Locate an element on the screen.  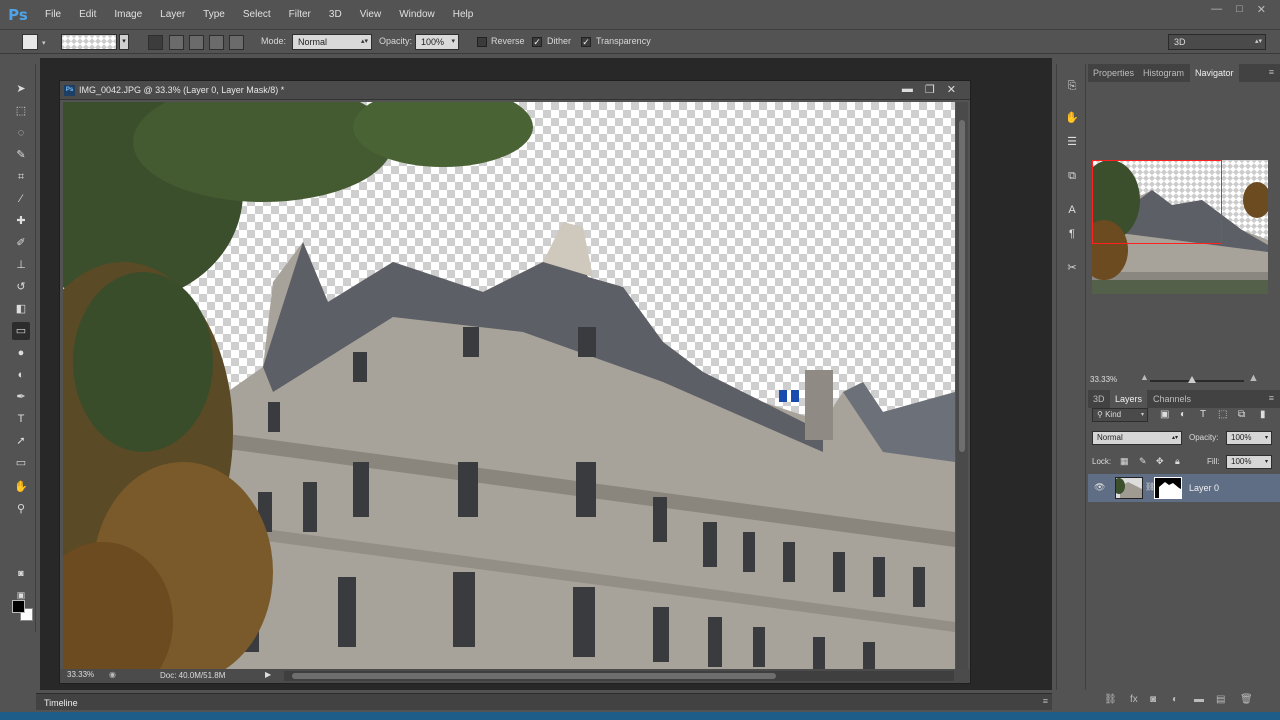
history-brush-tool-icon: ↺ is located at coordinates (21, 287).